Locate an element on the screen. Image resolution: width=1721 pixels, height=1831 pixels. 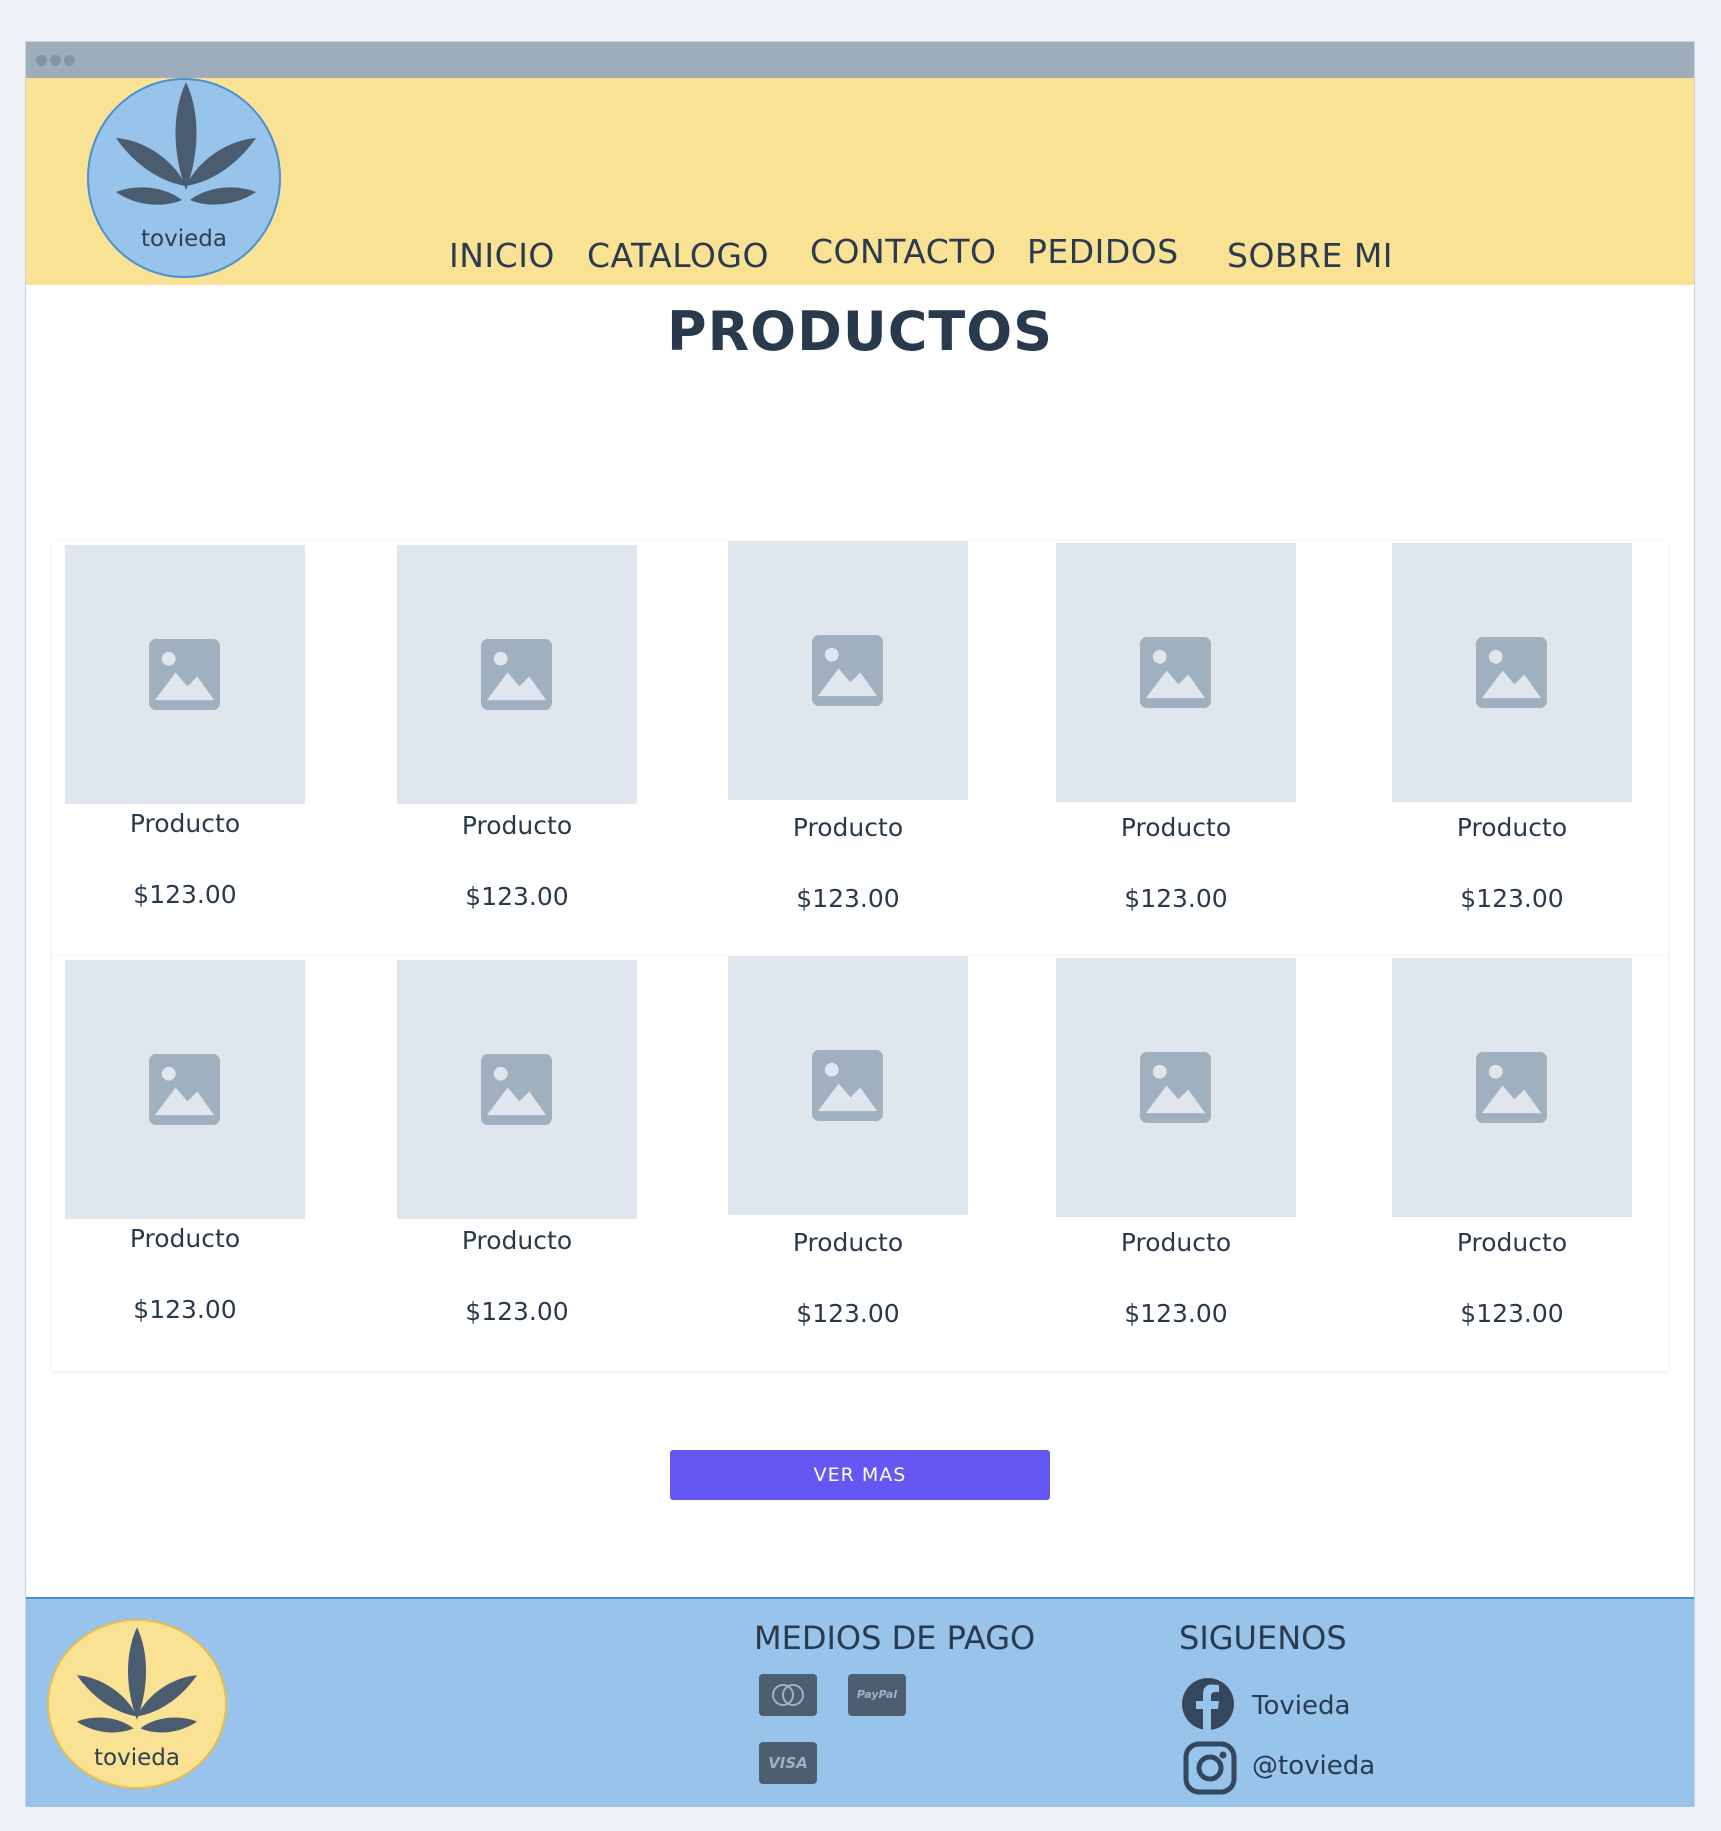
page-title: PRODUCTOS is located at coordinates (860, 331).